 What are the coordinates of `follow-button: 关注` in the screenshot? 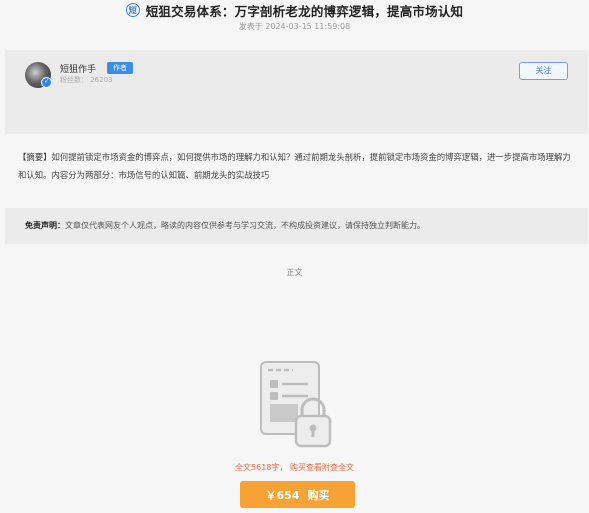 It's located at (543, 71).